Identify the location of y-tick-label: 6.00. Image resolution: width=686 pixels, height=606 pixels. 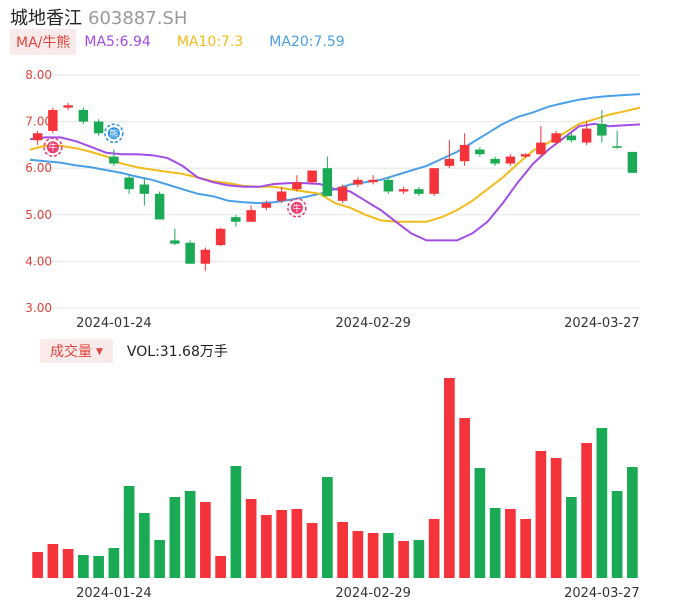
(38, 168).